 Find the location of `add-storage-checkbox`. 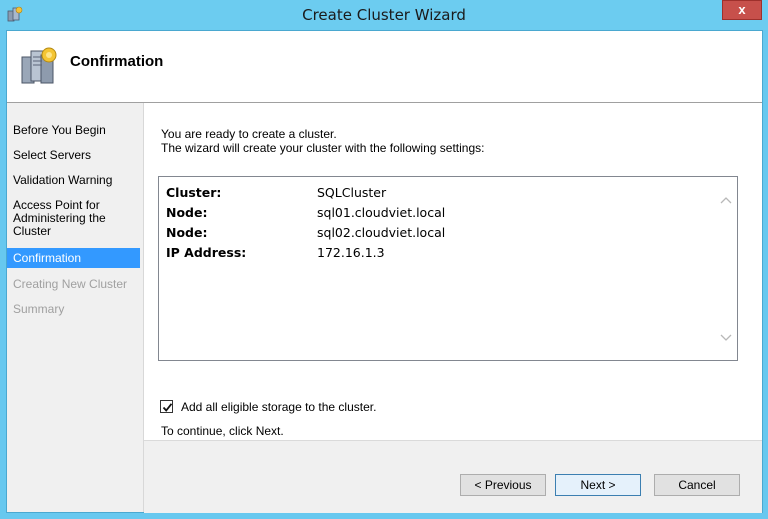

add-storage-checkbox is located at coordinates (166, 406).